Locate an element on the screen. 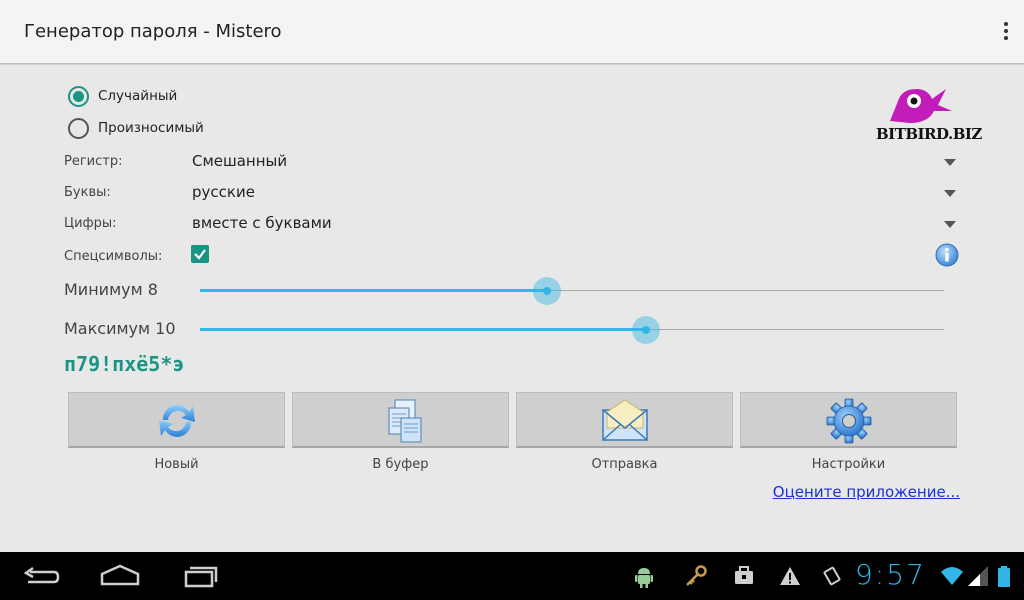 This screenshot has height=600, width=1024. recents-button is located at coordinates (200, 577).